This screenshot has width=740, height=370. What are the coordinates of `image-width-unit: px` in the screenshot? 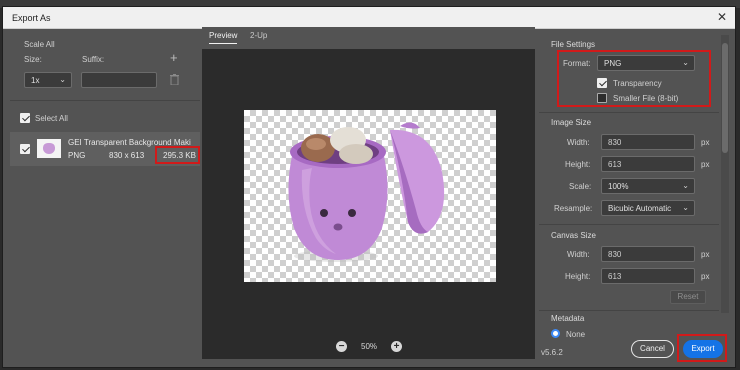 It's located at (705, 142).